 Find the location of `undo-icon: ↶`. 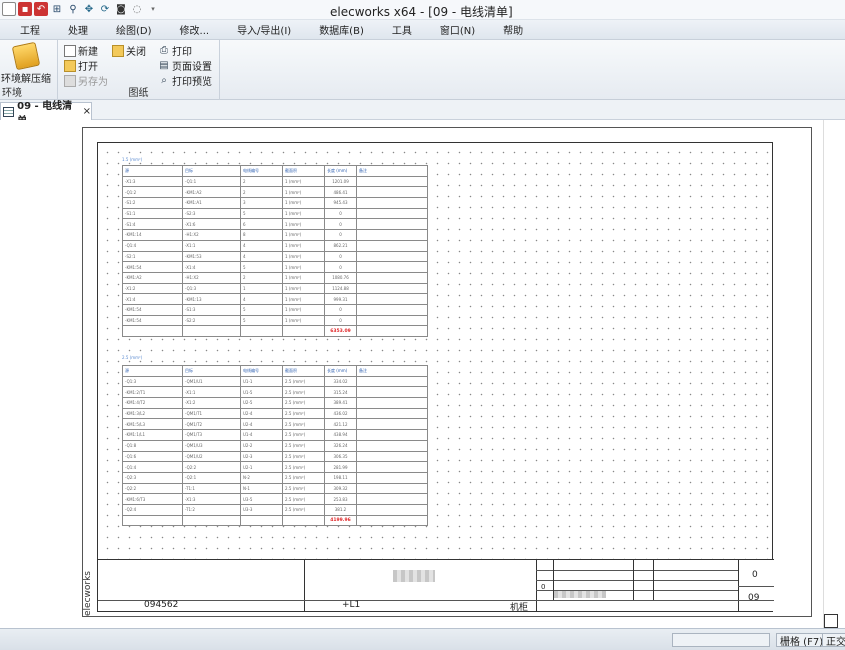

undo-icon: ↶ is located at coordinates (41, 9).